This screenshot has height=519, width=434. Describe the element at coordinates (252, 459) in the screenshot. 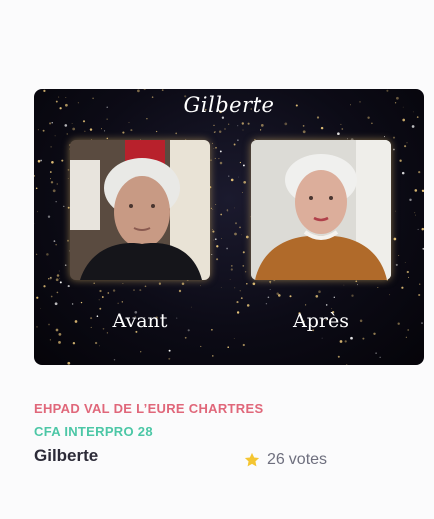

I see `star-icon` at that location.